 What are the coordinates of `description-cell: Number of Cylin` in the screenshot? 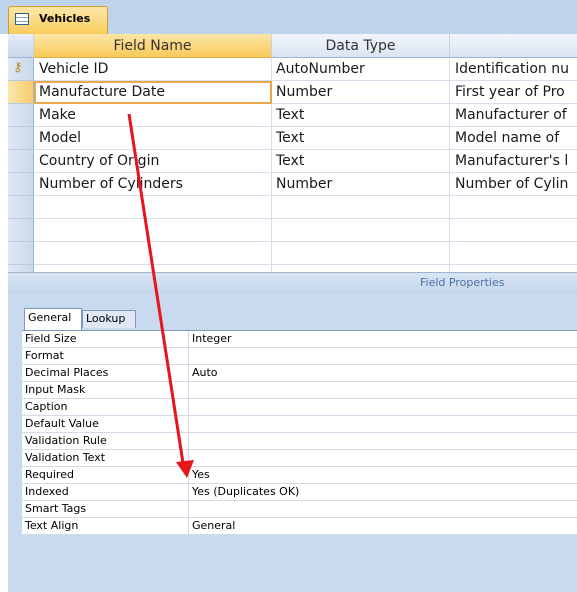 It's located at (513, 184).